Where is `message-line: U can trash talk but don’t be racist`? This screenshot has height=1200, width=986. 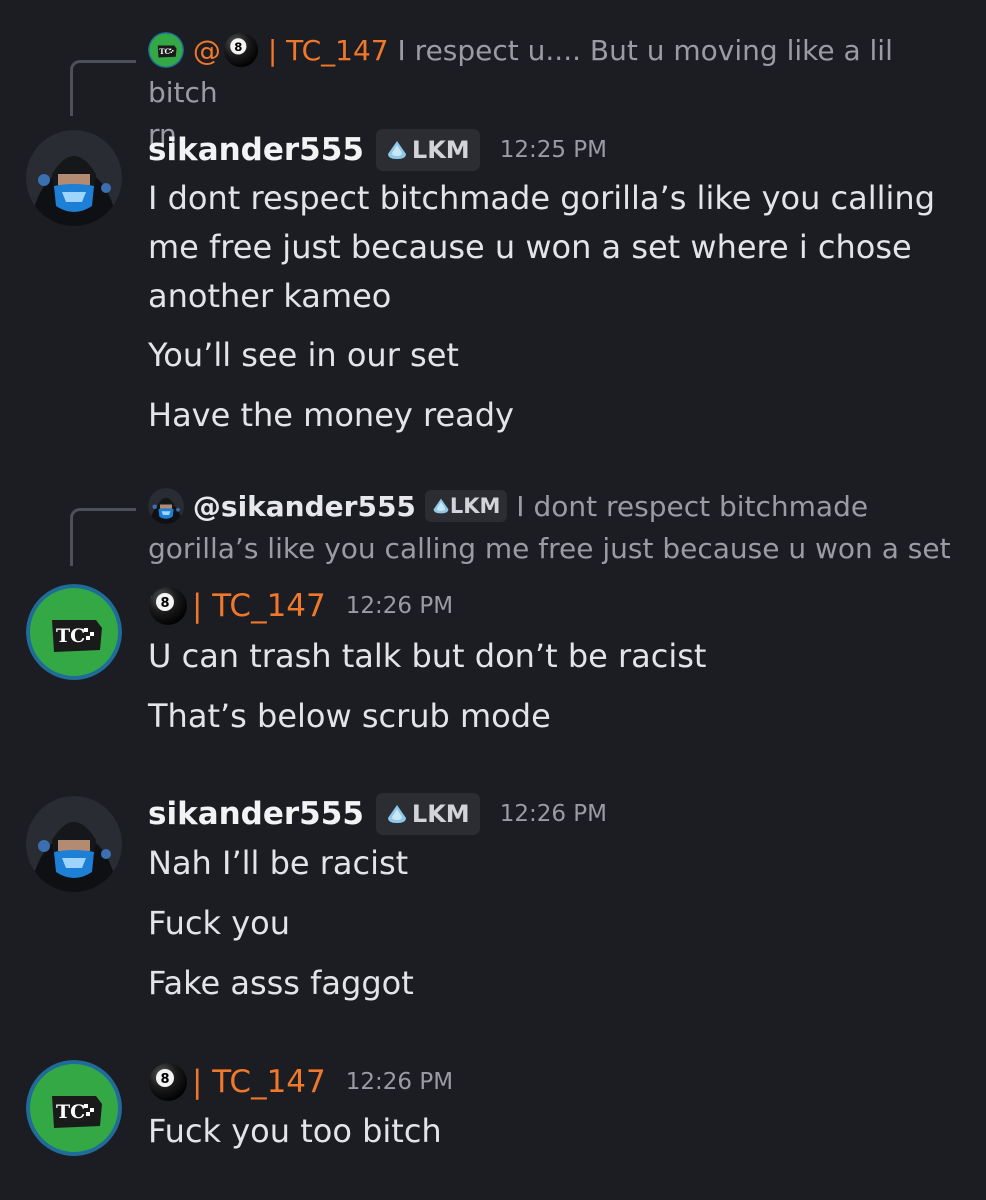
message-line: U can trash talk but don’t be racist is located at coordinates (427, 656).